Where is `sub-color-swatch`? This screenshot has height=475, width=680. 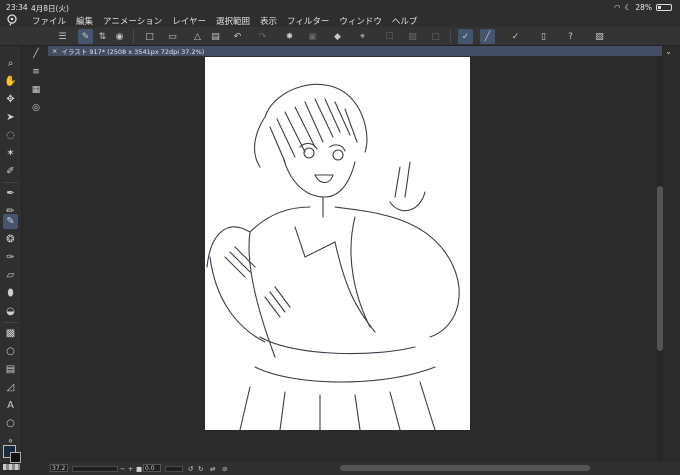 sub-color-swatch is located at coordinates (15, 457).